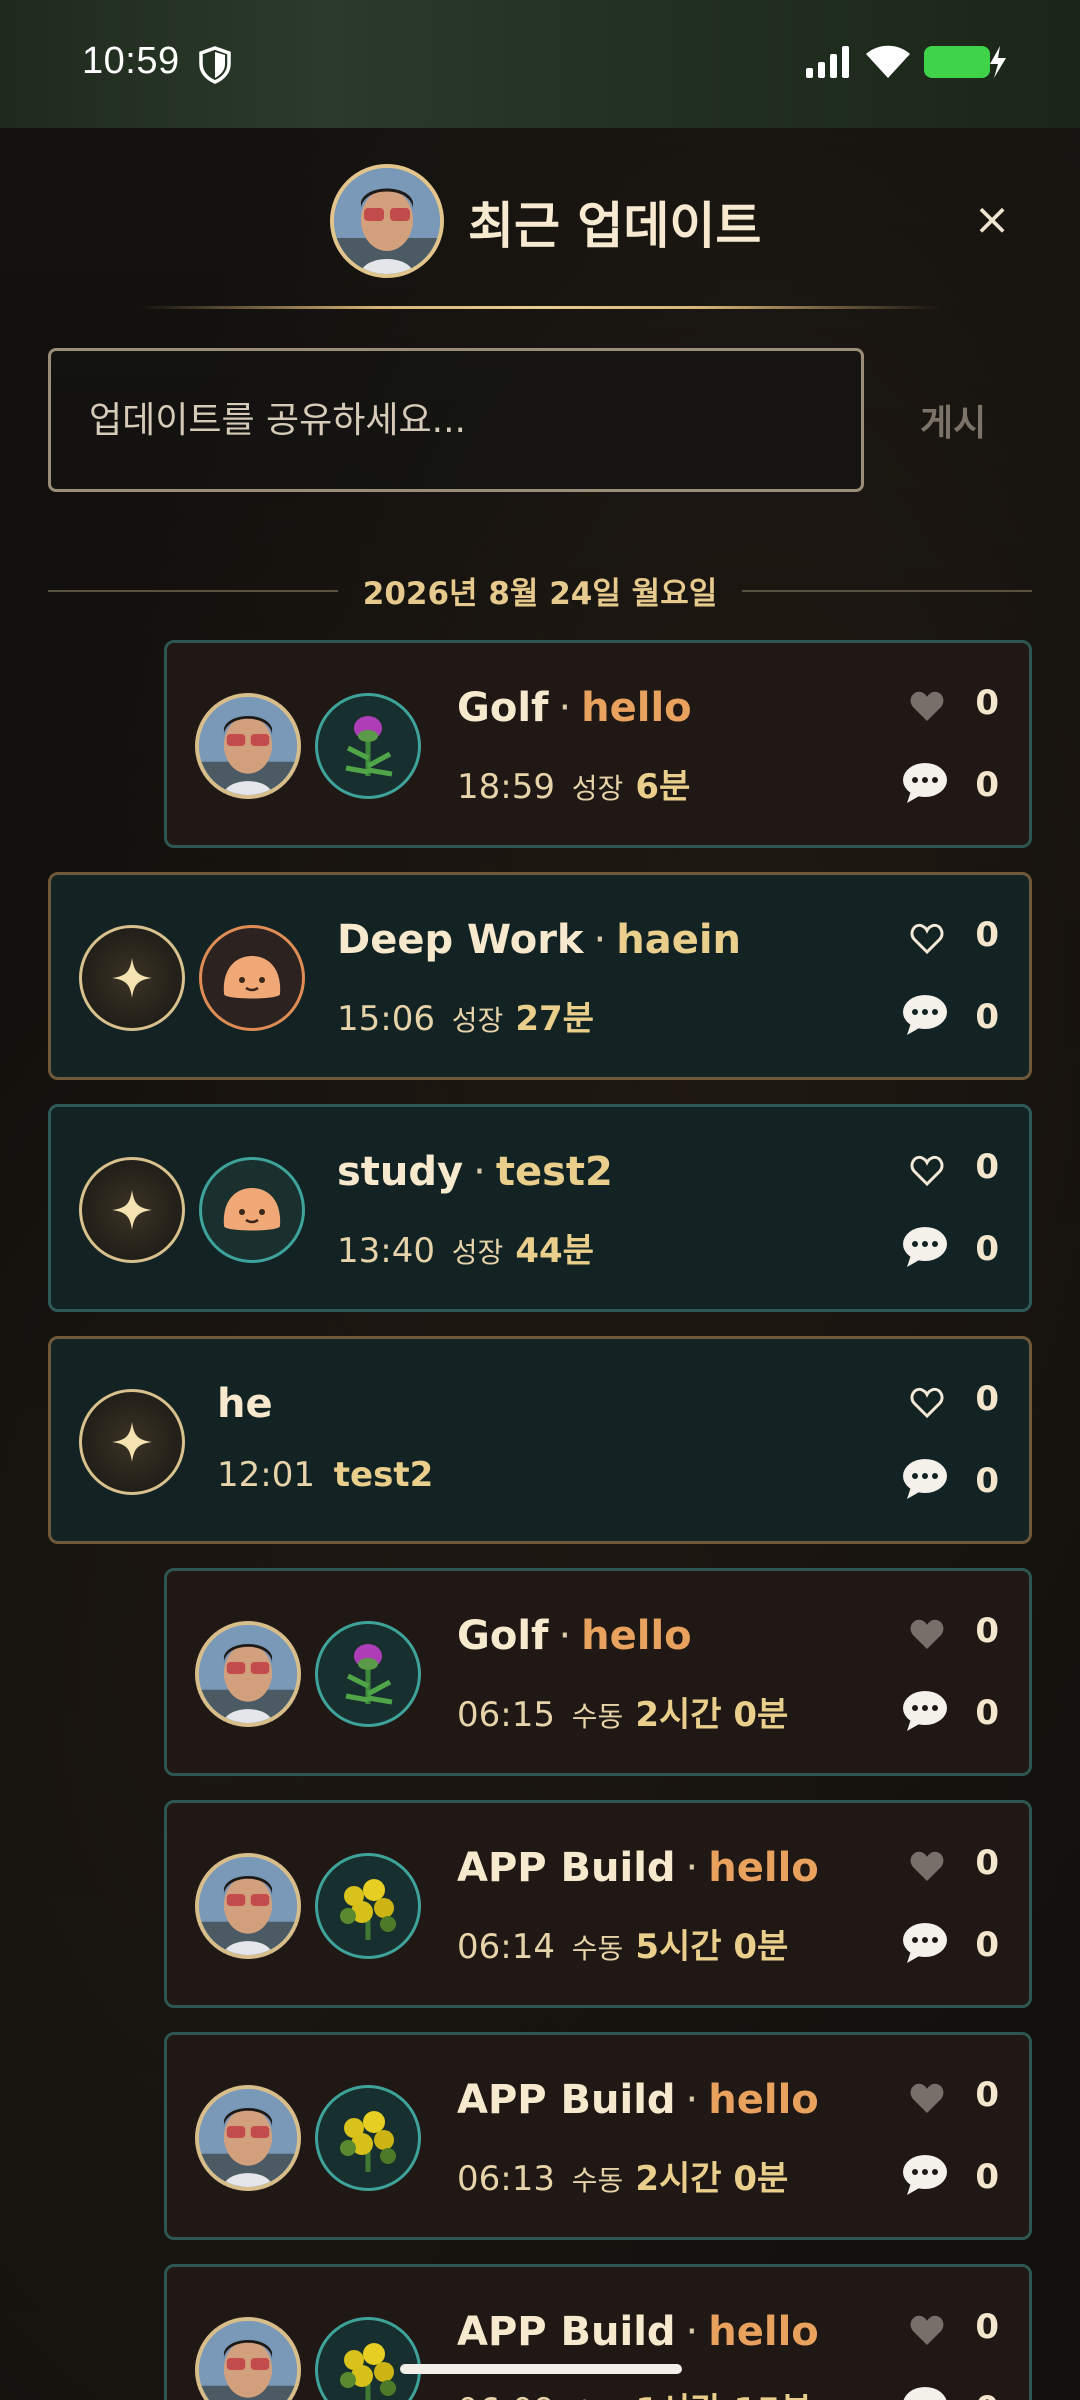 The height and width of the screenshot is (2400, 1080). Describe the element at coordinates (888, 61) in the screenshot. I see `wifi-icon` at that location.